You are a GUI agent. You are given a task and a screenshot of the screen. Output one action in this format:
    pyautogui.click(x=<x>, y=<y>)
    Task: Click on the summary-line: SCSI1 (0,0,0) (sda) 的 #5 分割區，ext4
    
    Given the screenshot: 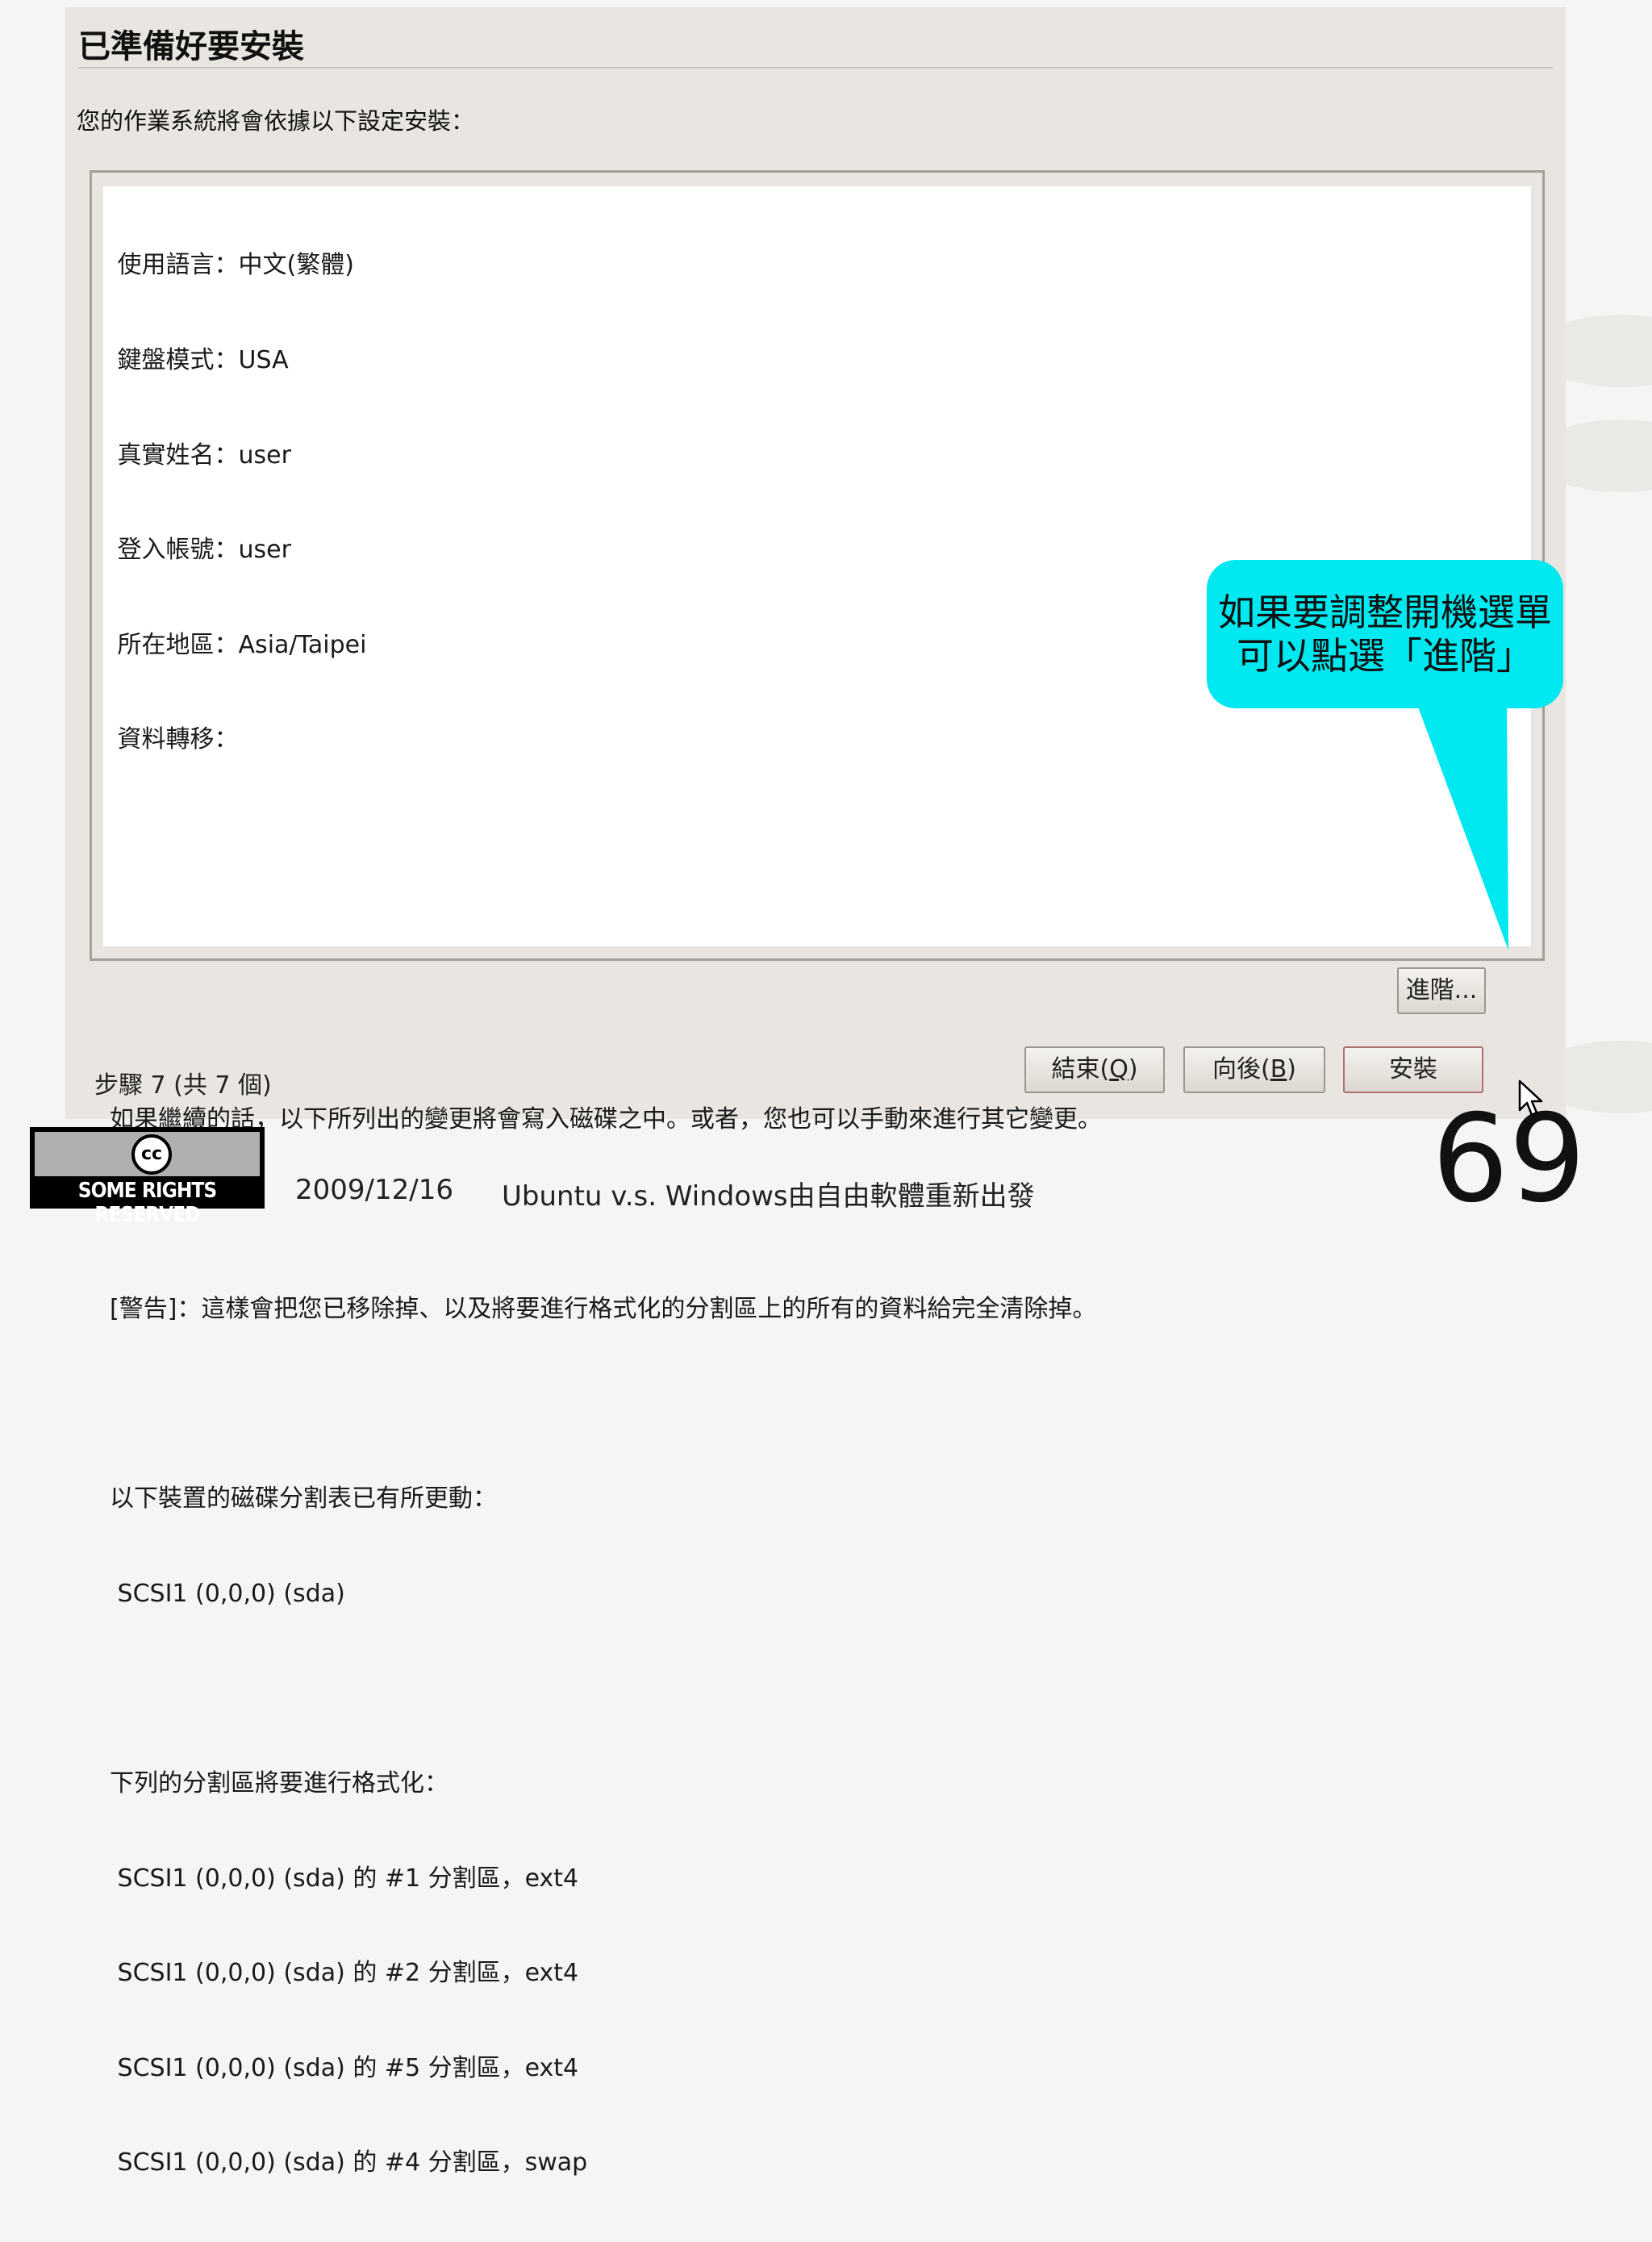 What is the action you would take?
    pyautogui.click(x=344, y=2068)
    